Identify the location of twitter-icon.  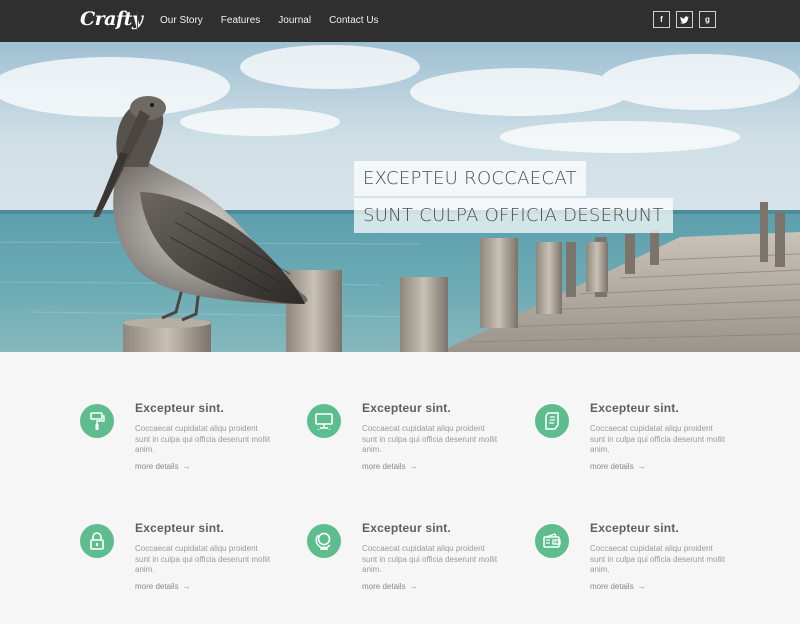
(684, 19).